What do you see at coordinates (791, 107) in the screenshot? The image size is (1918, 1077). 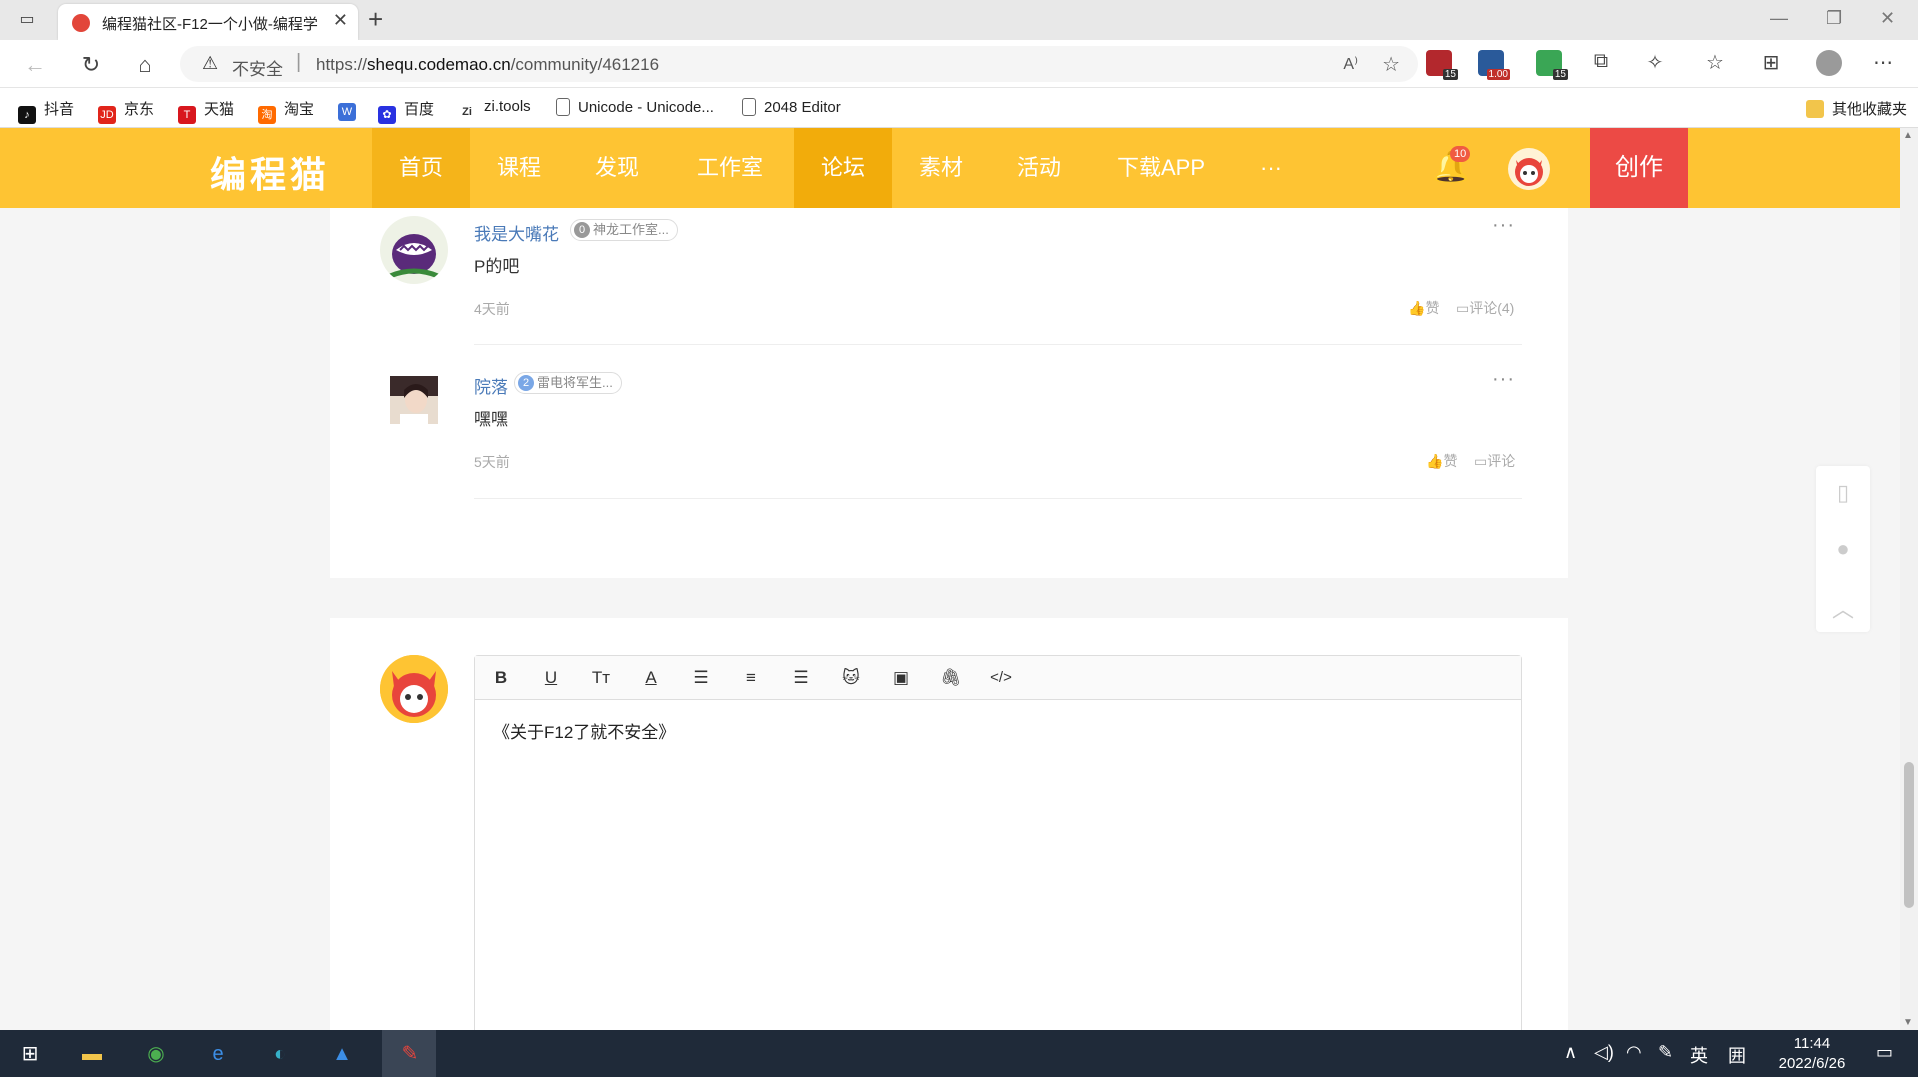 I see `bookmark-2048-editor: 2048 Editor` at bounding box center [791, 107].